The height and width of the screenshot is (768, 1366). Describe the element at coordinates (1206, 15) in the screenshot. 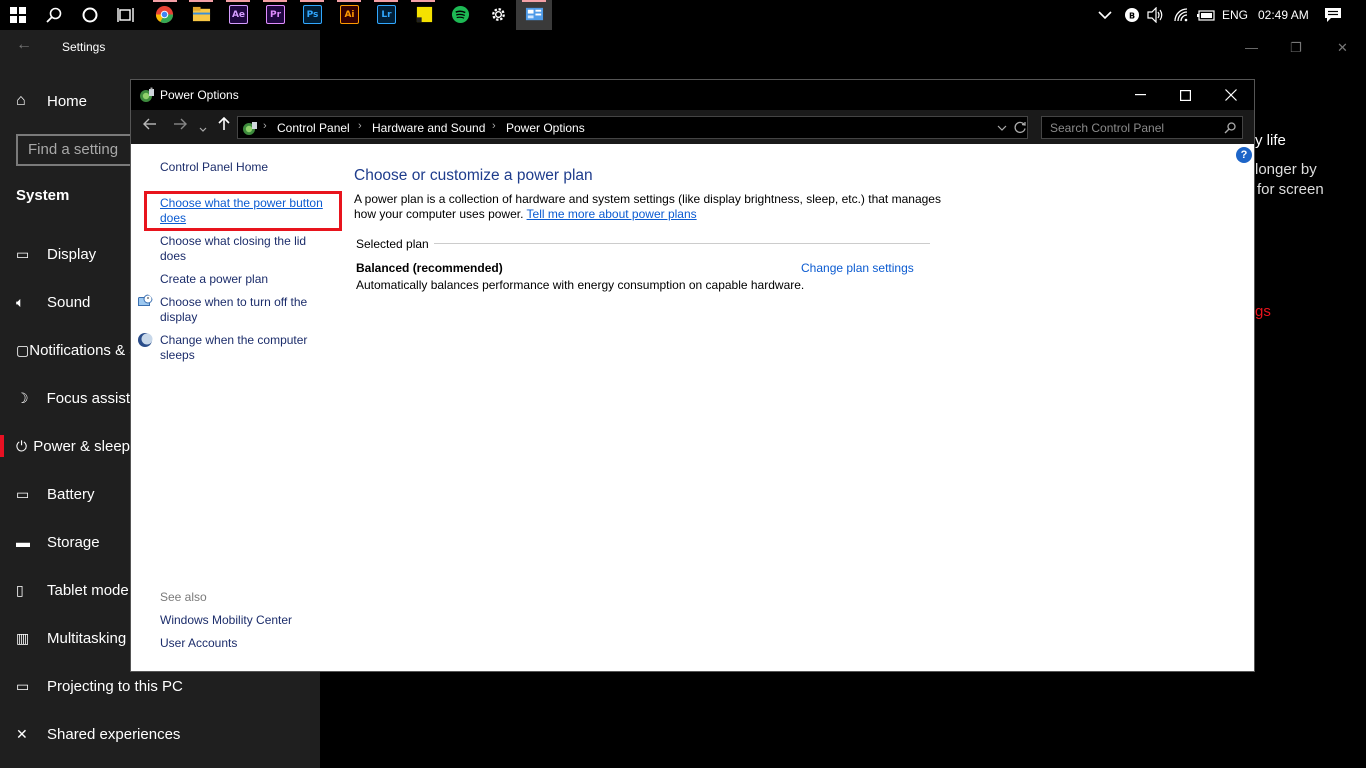

I see `battery-button` at that location.